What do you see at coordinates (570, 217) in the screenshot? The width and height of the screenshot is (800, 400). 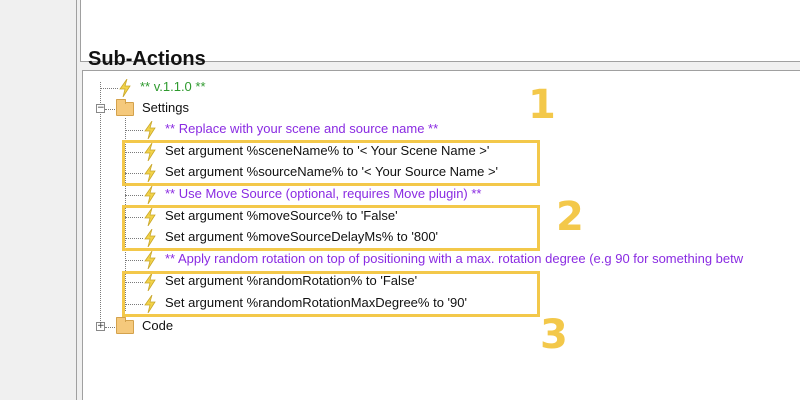 I see `annotation-number-2: 2` at bounding box center [570, 217].